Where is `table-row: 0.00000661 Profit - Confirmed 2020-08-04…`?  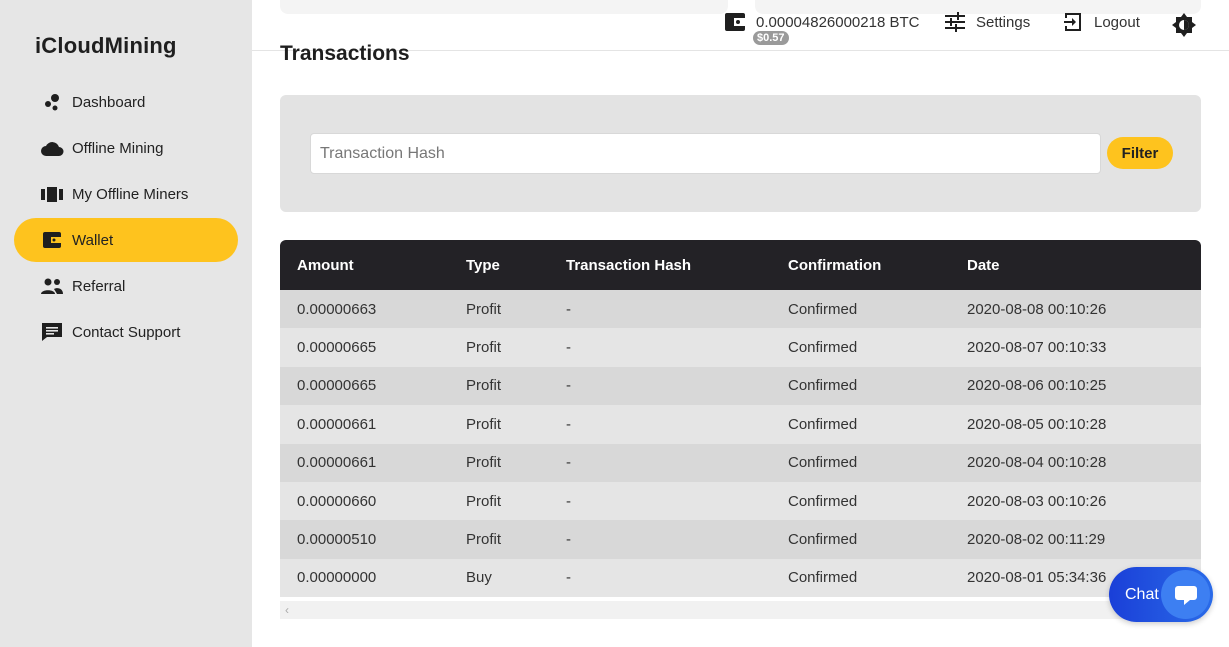
table-row: 0.00000661 Profit - Confirmed 2020-08-04… is located at coordinates (740, 462).